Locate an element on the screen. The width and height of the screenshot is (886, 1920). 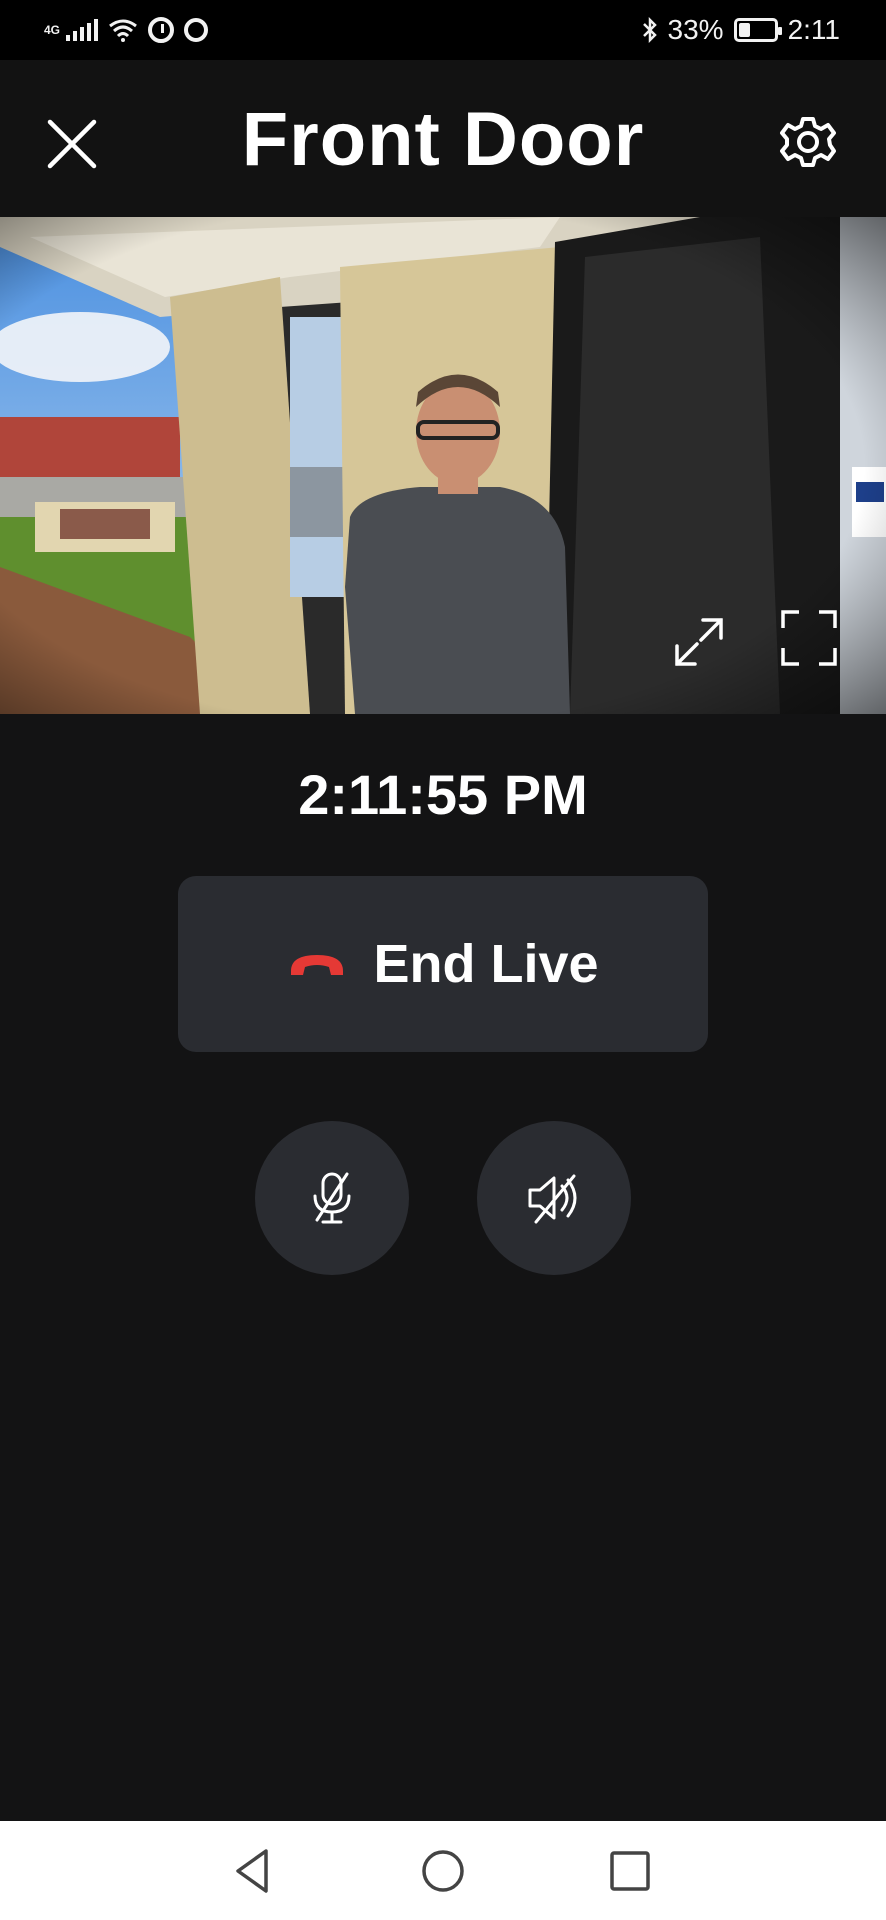
bluetooth-icon is located at coordinates (649, 30).